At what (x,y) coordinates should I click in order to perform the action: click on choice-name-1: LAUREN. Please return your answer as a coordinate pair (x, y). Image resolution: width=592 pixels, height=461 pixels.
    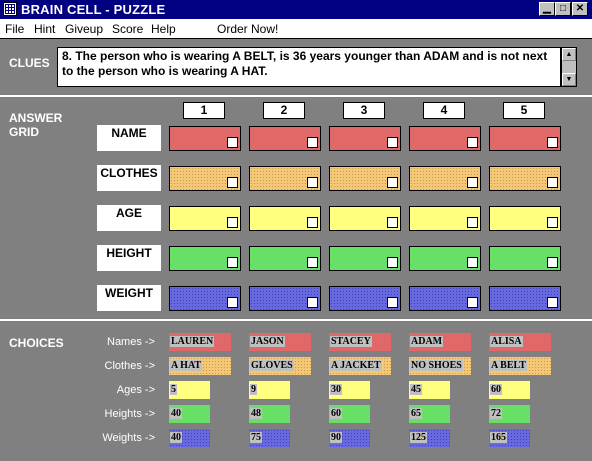
    Looking at the image, I should click on (200, 342).